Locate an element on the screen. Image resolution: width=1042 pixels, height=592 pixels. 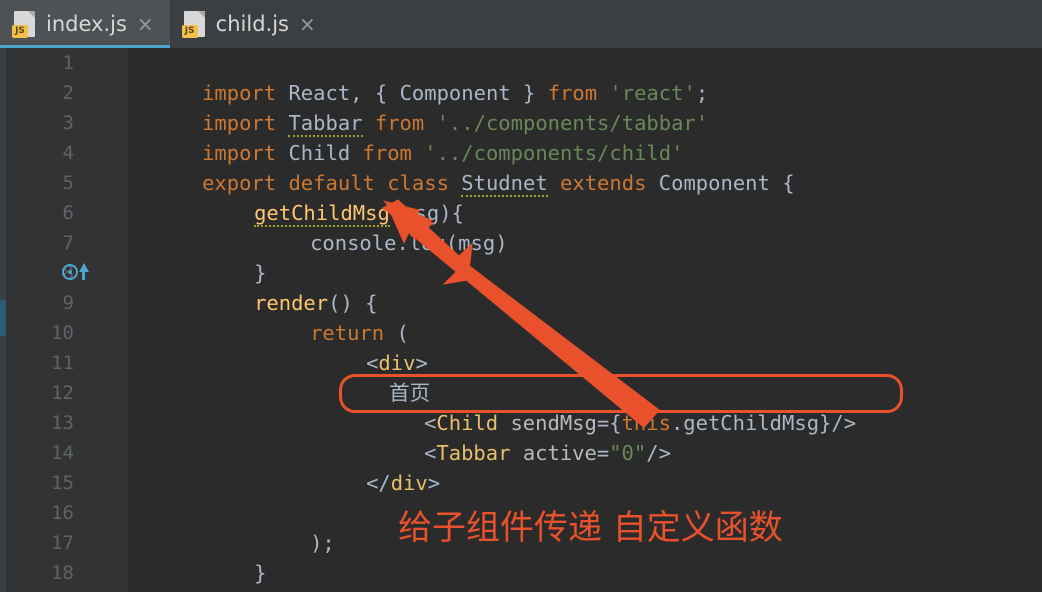
tab-label-index-js: index.js is located at coordinates (86, 24).